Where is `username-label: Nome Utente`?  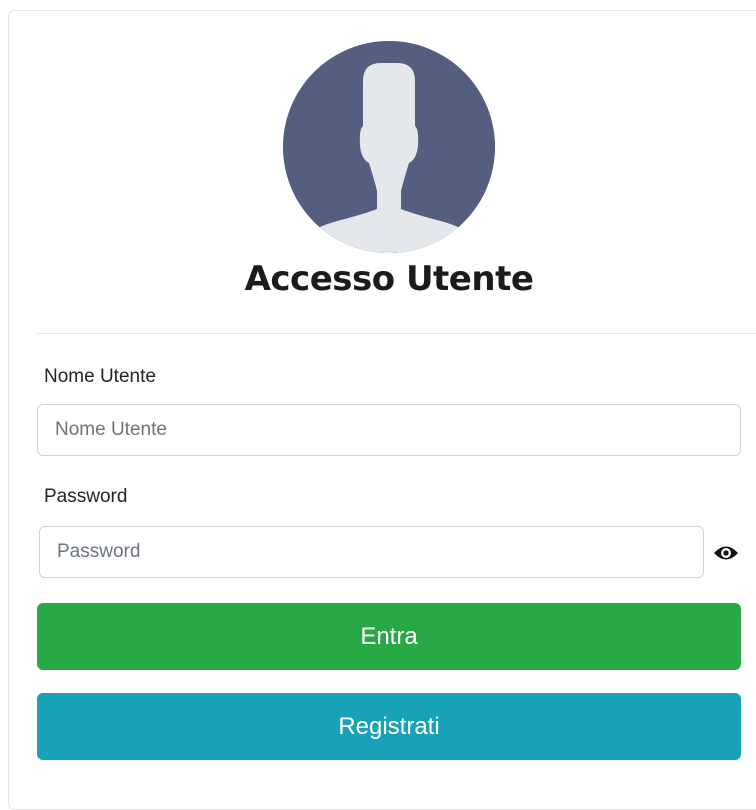 username-label: Nome Utente is located at coordinates (100, 376).